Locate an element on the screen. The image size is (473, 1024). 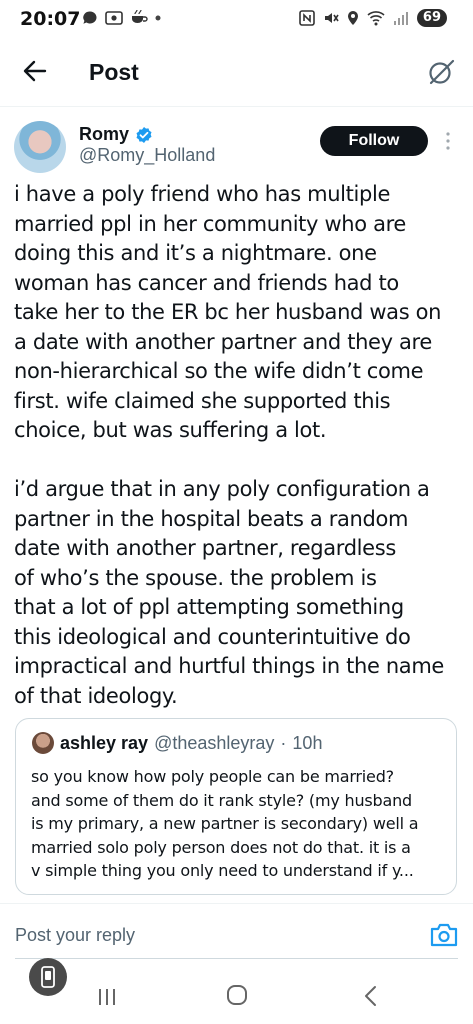
signal-icon is located at coordinates (400, 18).